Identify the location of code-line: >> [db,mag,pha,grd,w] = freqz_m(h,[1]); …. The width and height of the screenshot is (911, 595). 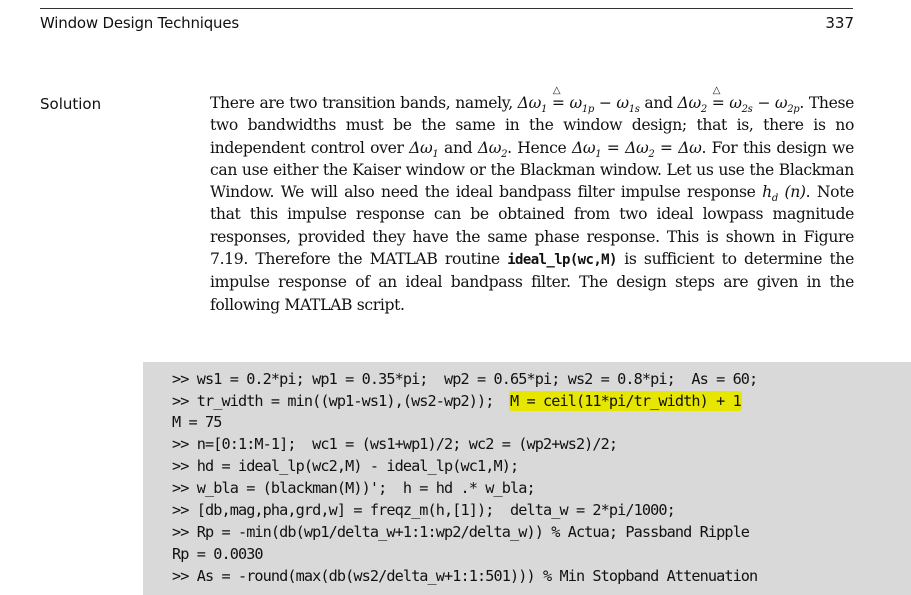
(424, 510).